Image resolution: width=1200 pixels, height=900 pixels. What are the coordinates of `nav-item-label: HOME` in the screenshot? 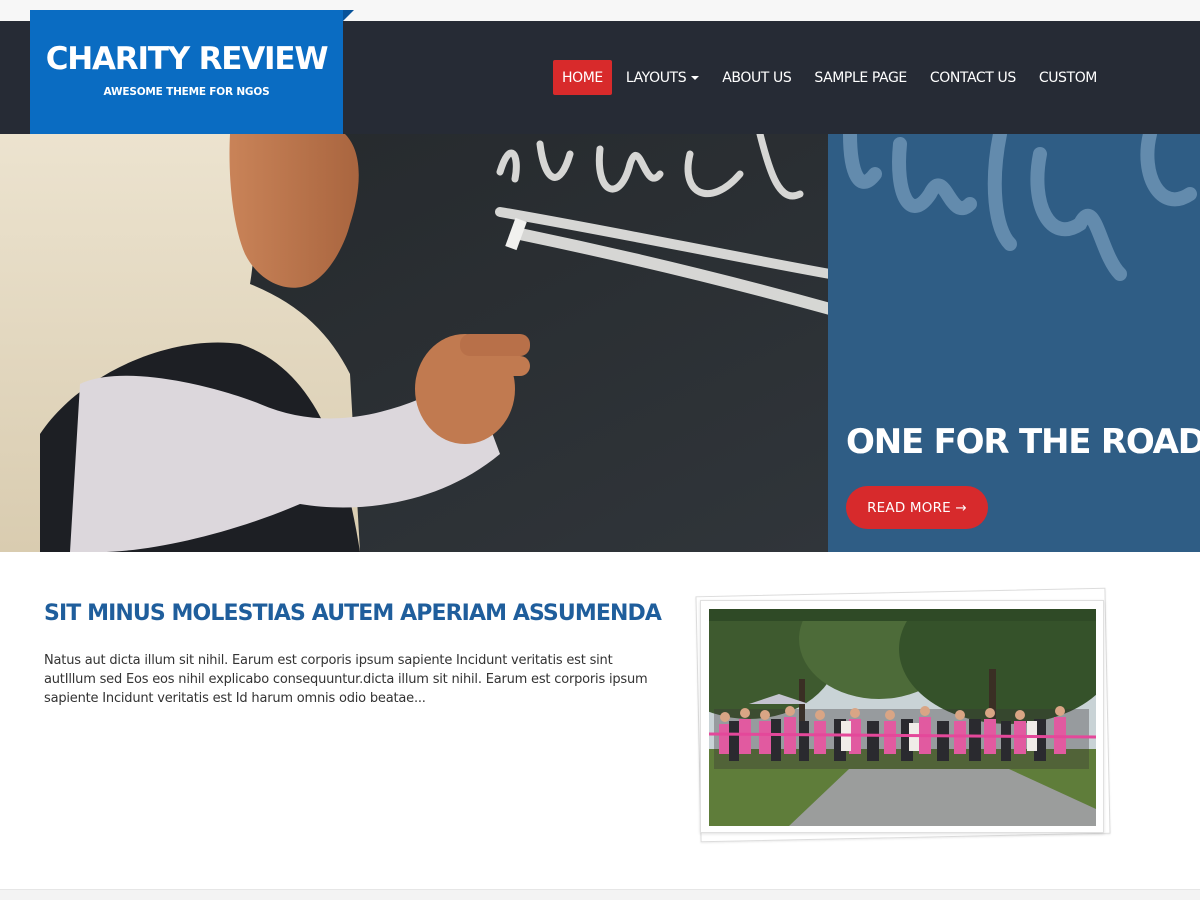 It's located at (582, 77).